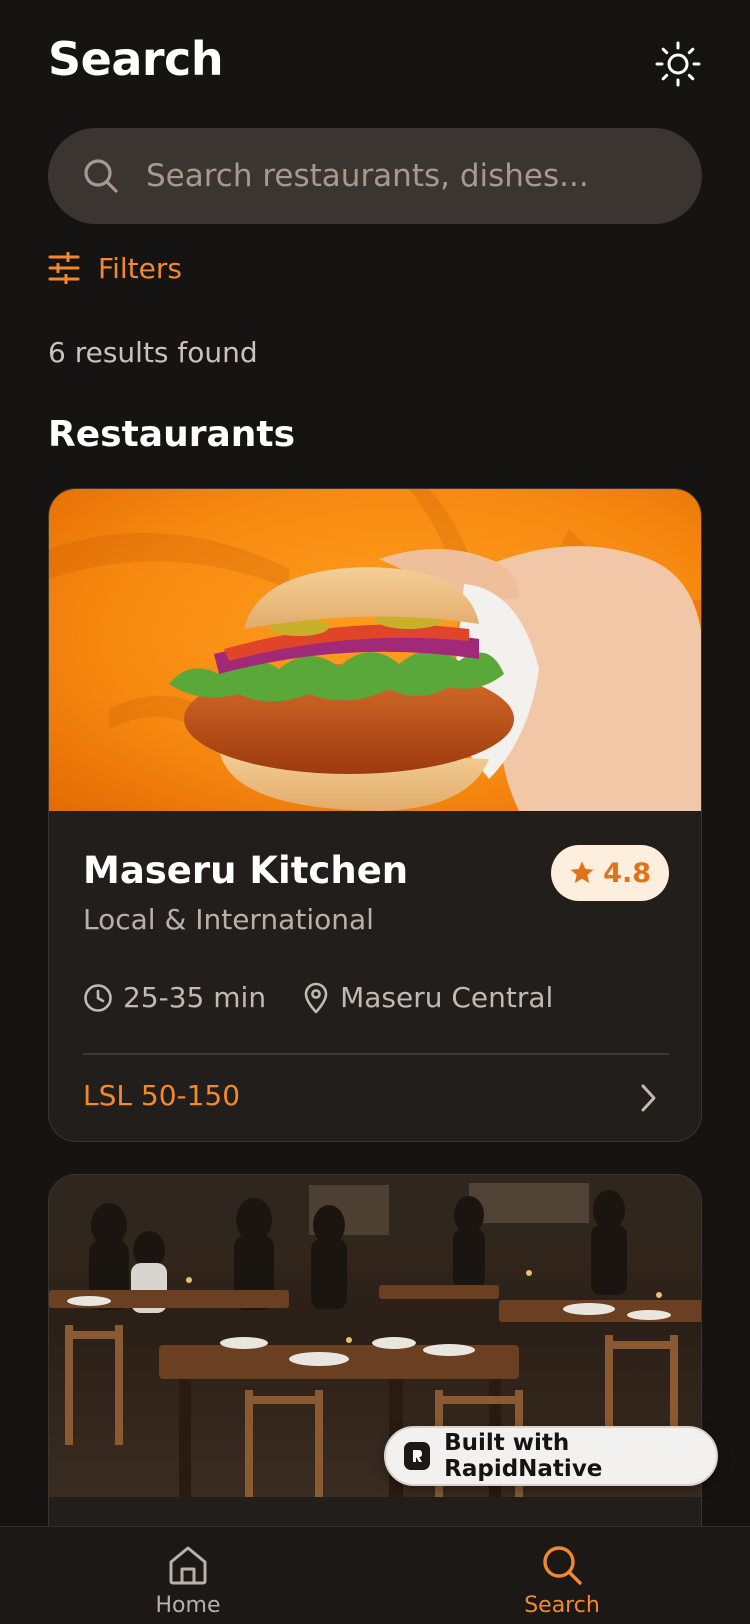  Describe the element at coordinates (417, 1456) in the screenshot. I see `rapidnative-logo-icon` at that location.